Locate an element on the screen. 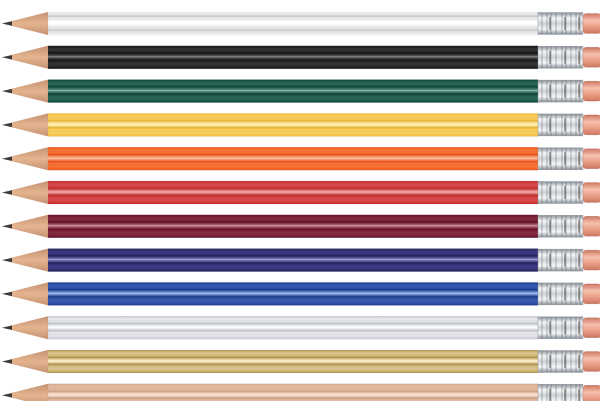  pencil-natural is located at coordinates (301, 392).